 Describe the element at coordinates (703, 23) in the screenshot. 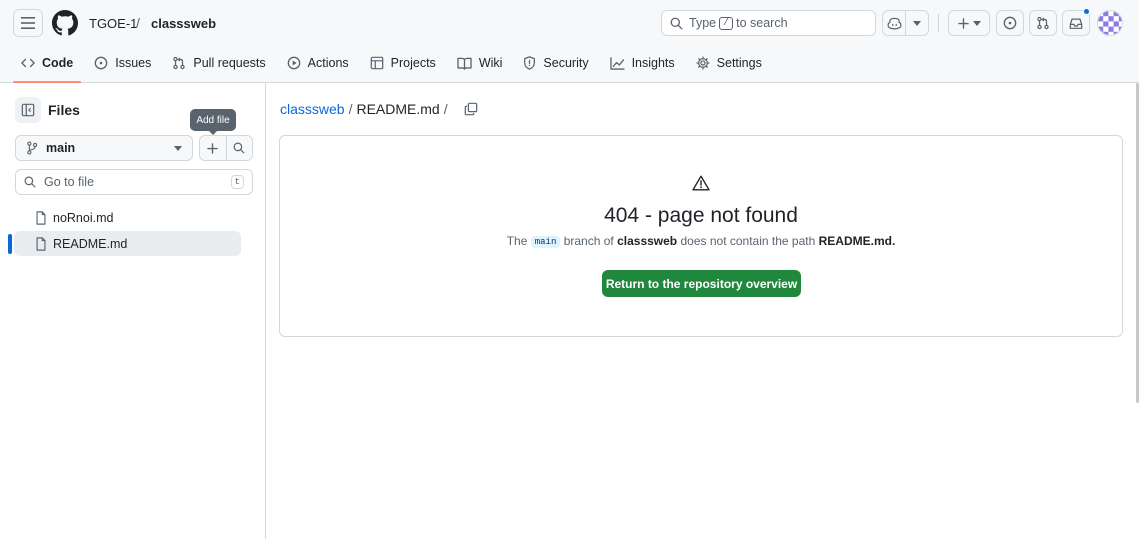

I see `search-placeholder-prefix: Type` at that location.